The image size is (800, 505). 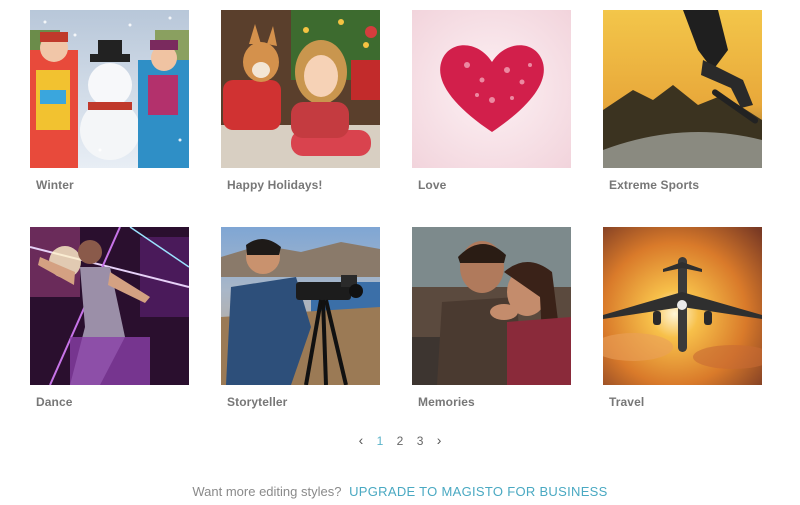 What do you see at coordinates (446, 402) in the screenshot?
I see `style-label: Memories` at bounding box center [446, 402].